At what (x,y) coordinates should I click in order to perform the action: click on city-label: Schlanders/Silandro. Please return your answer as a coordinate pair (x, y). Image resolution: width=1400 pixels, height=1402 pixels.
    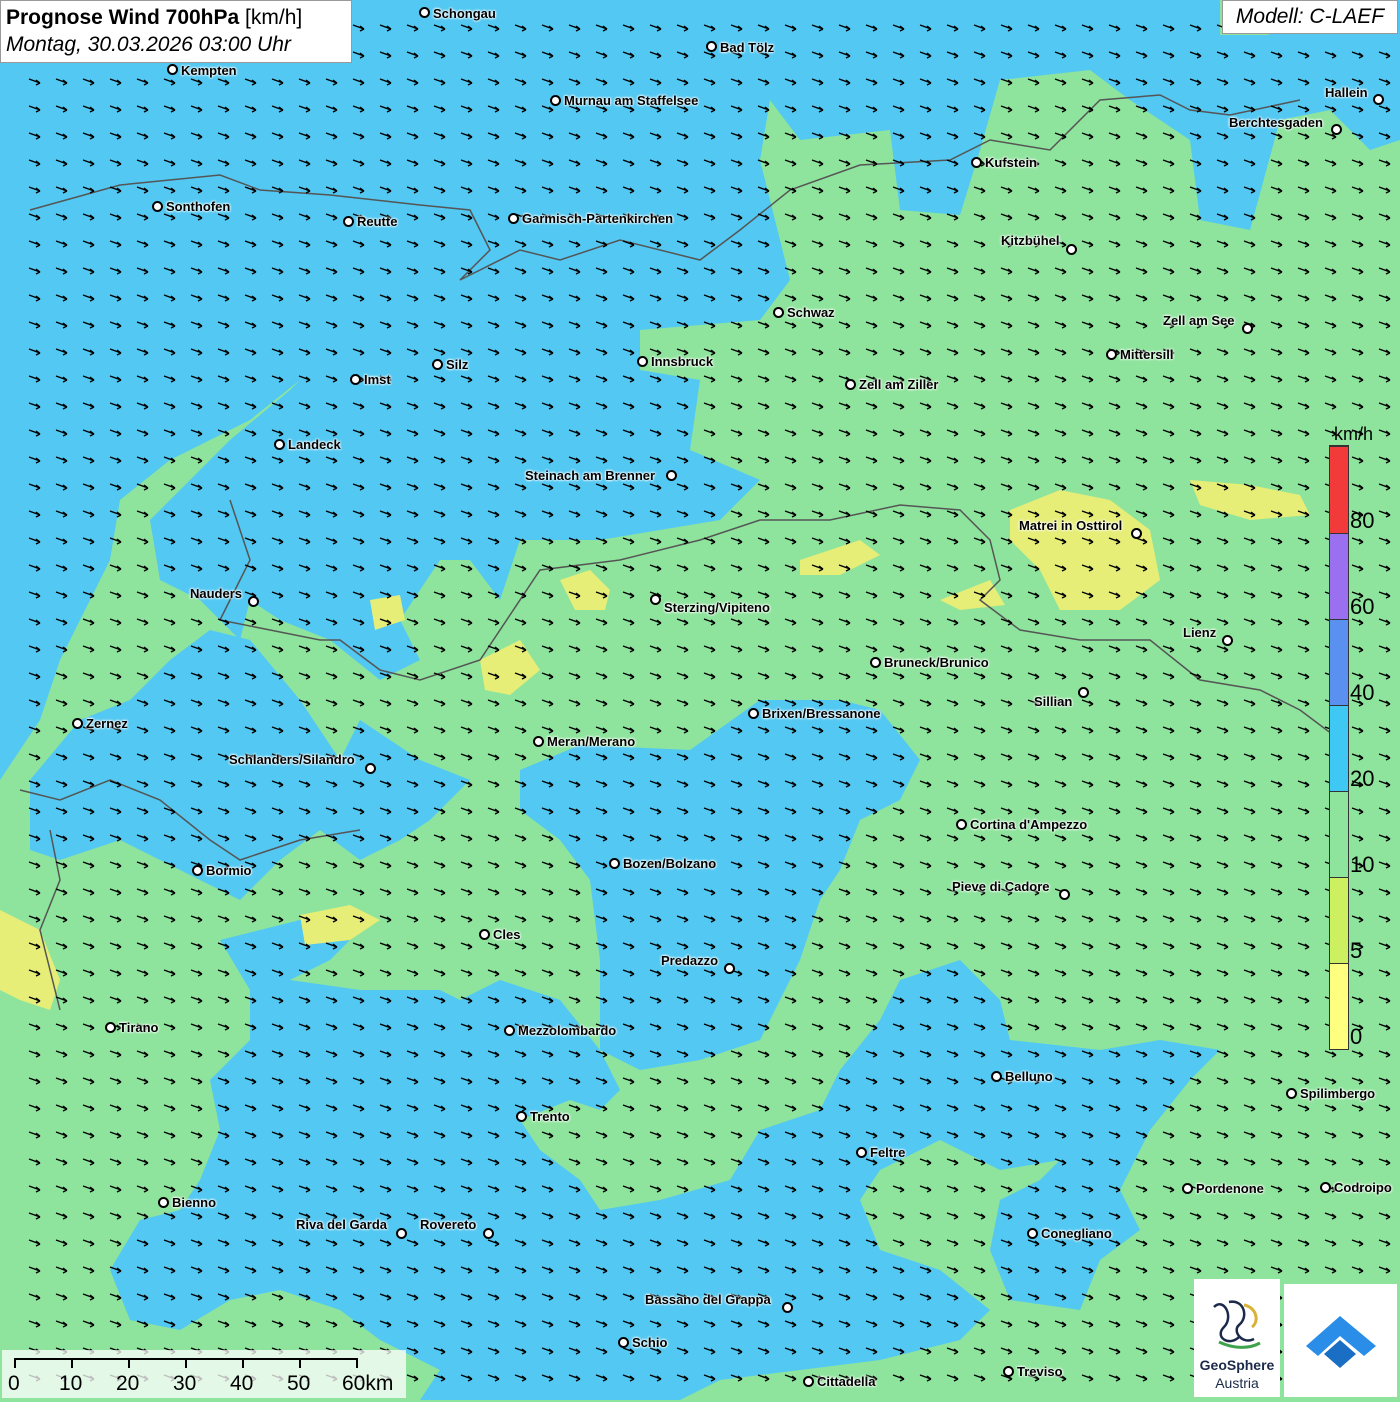
    Looking at the image, I should click on (292, 759).